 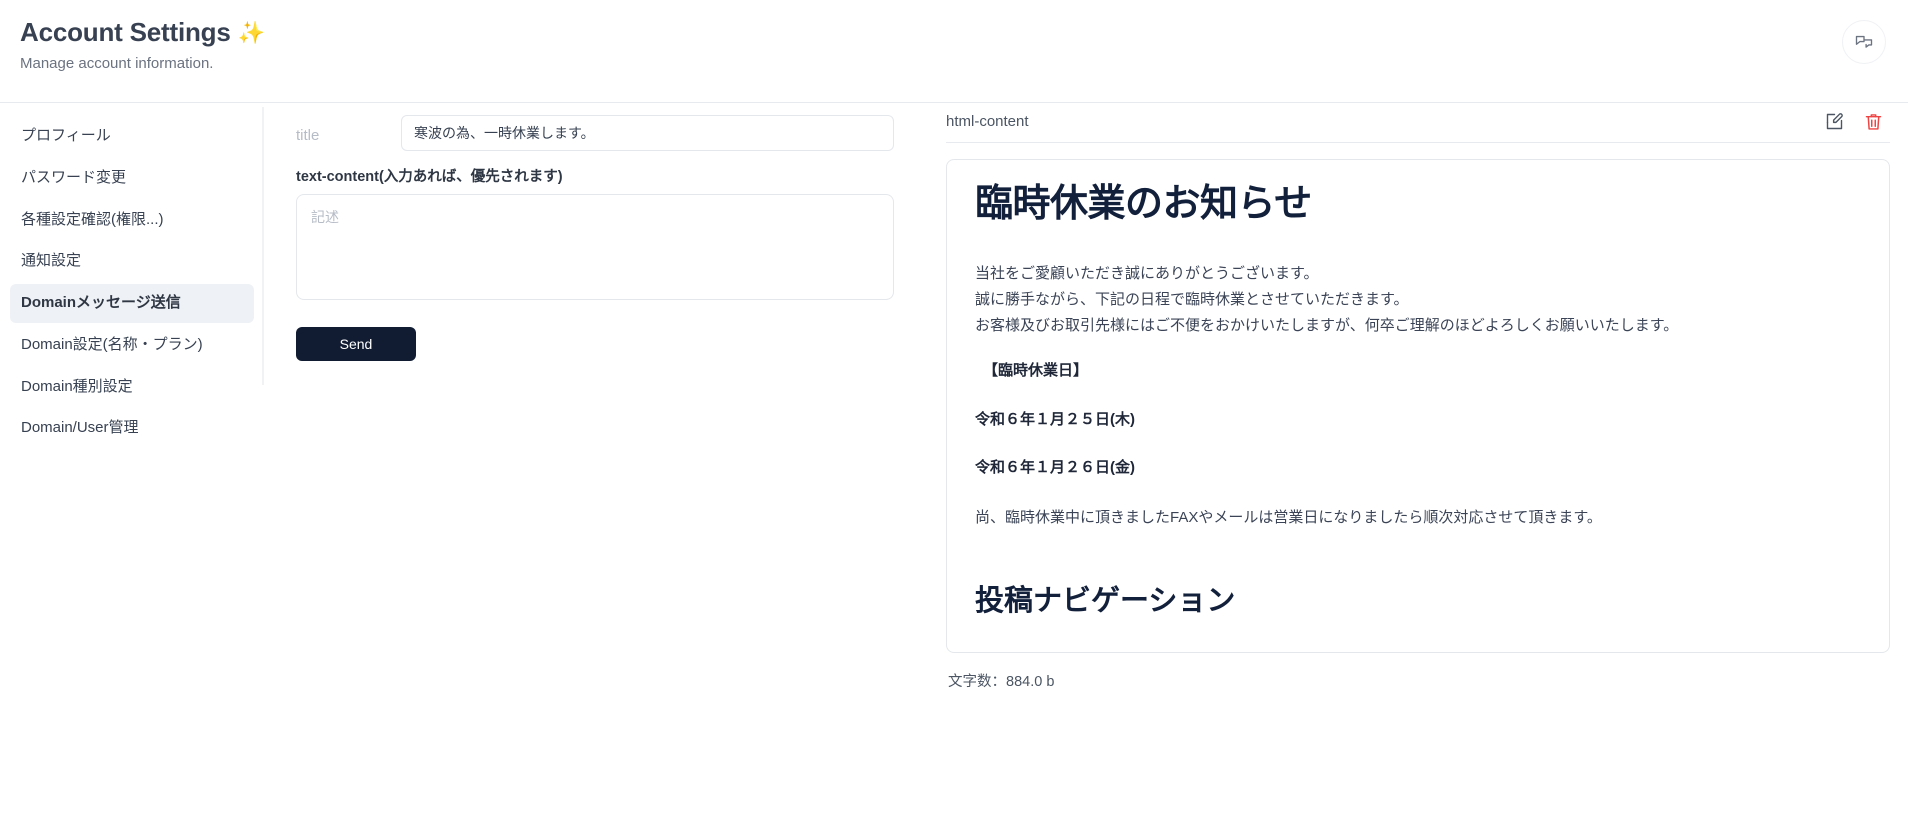 I want to click on character-count: 文字数：884.0 b, so click(x=1001, y=682).